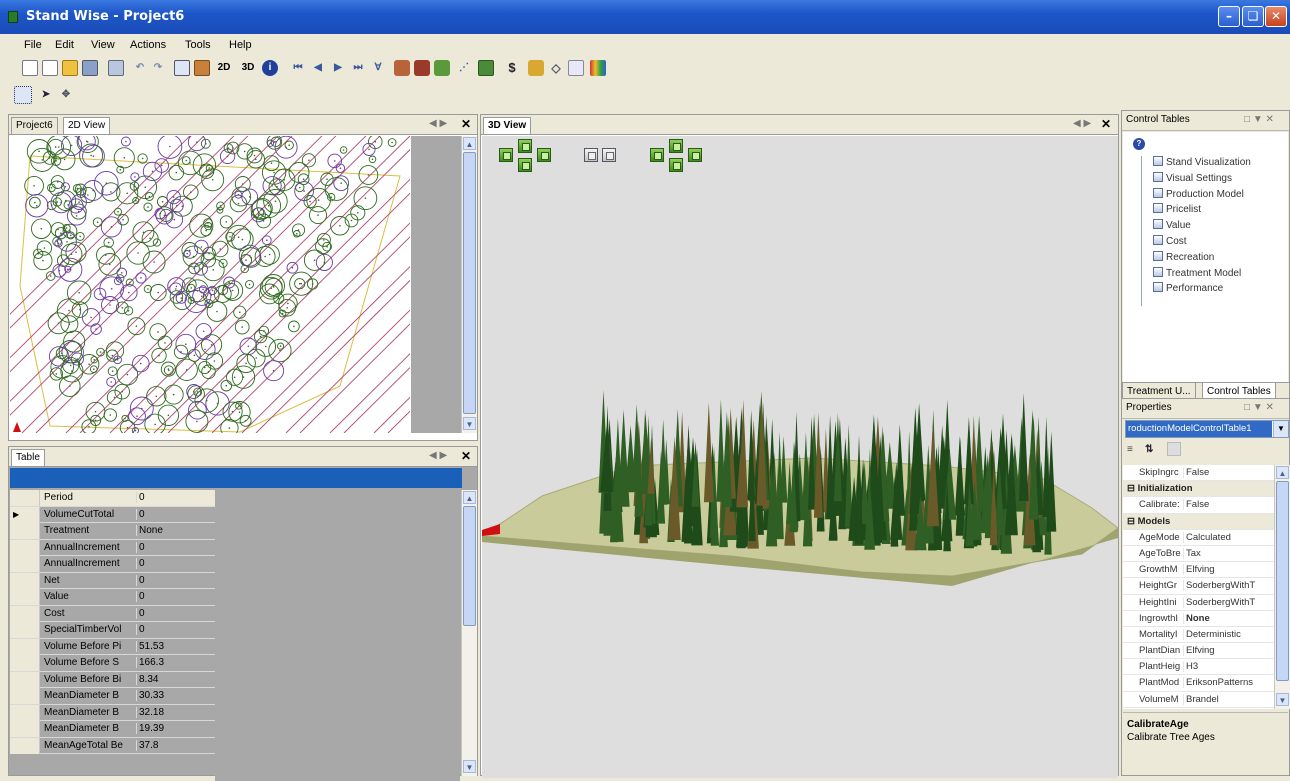 The height and width of the screenshot is (781, 1290). Describe the element at coordinates (158, 68) in the screenshot. I see `redo-icon: ↷` at that location.